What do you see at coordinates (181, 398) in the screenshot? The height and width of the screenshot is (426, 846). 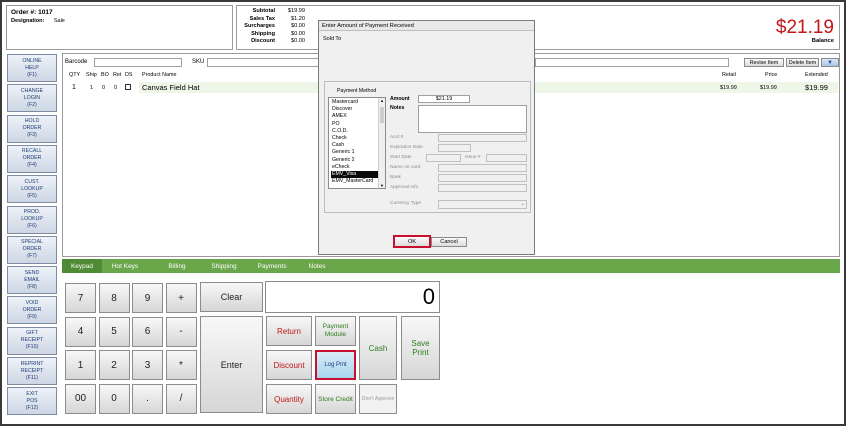 I see `keypad-key: /` at bounding box center [181, 398].